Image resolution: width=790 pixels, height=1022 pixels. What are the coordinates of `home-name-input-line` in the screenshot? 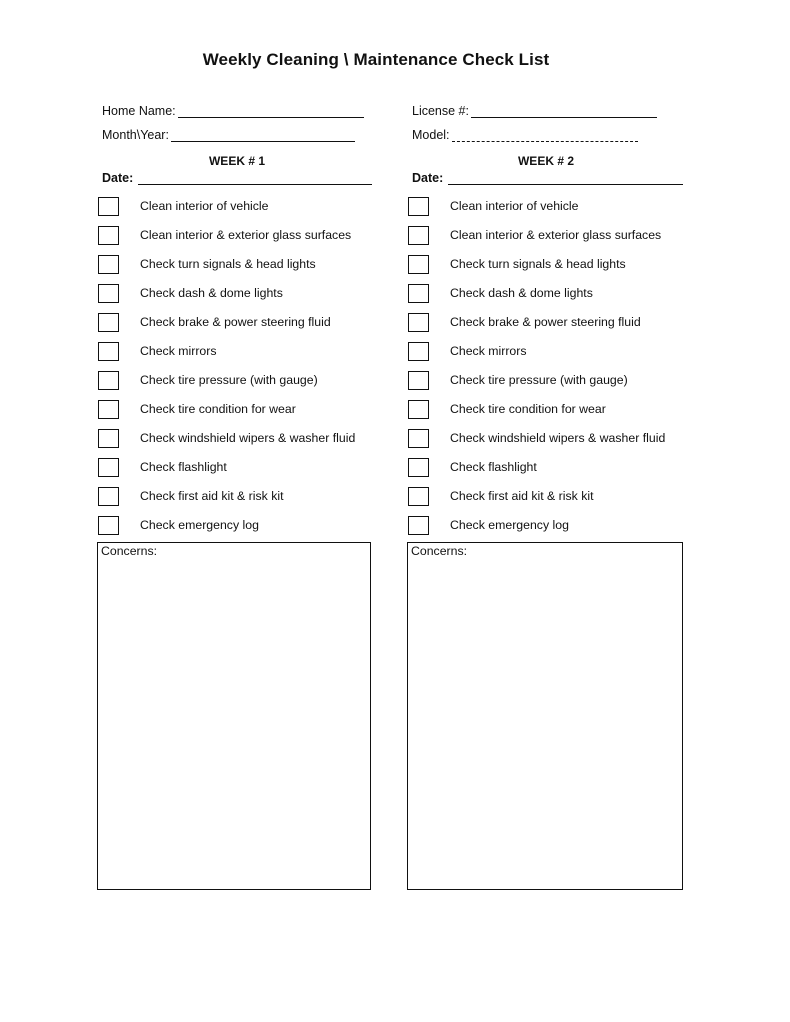 It's located at (270, 111).